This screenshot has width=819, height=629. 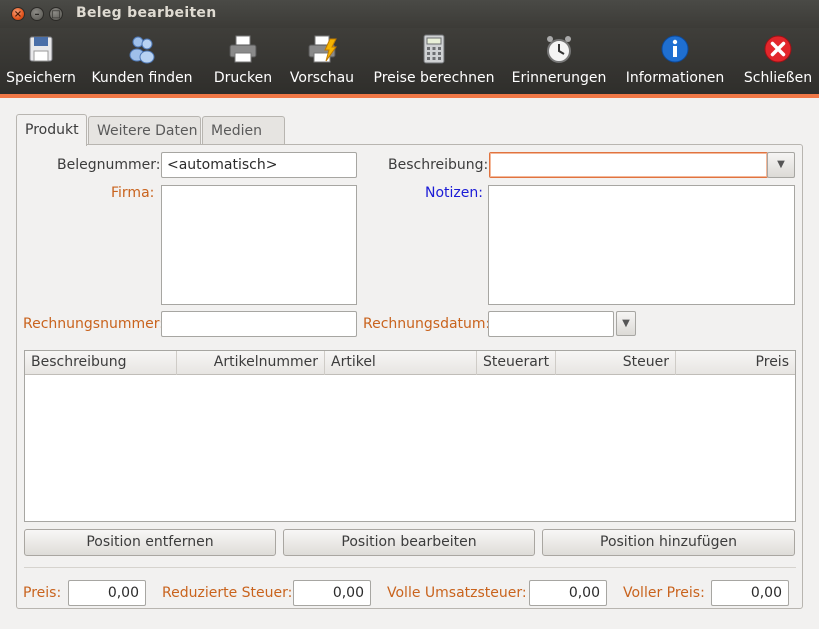 I want to click on info-icon, so click(x=675, y=49).